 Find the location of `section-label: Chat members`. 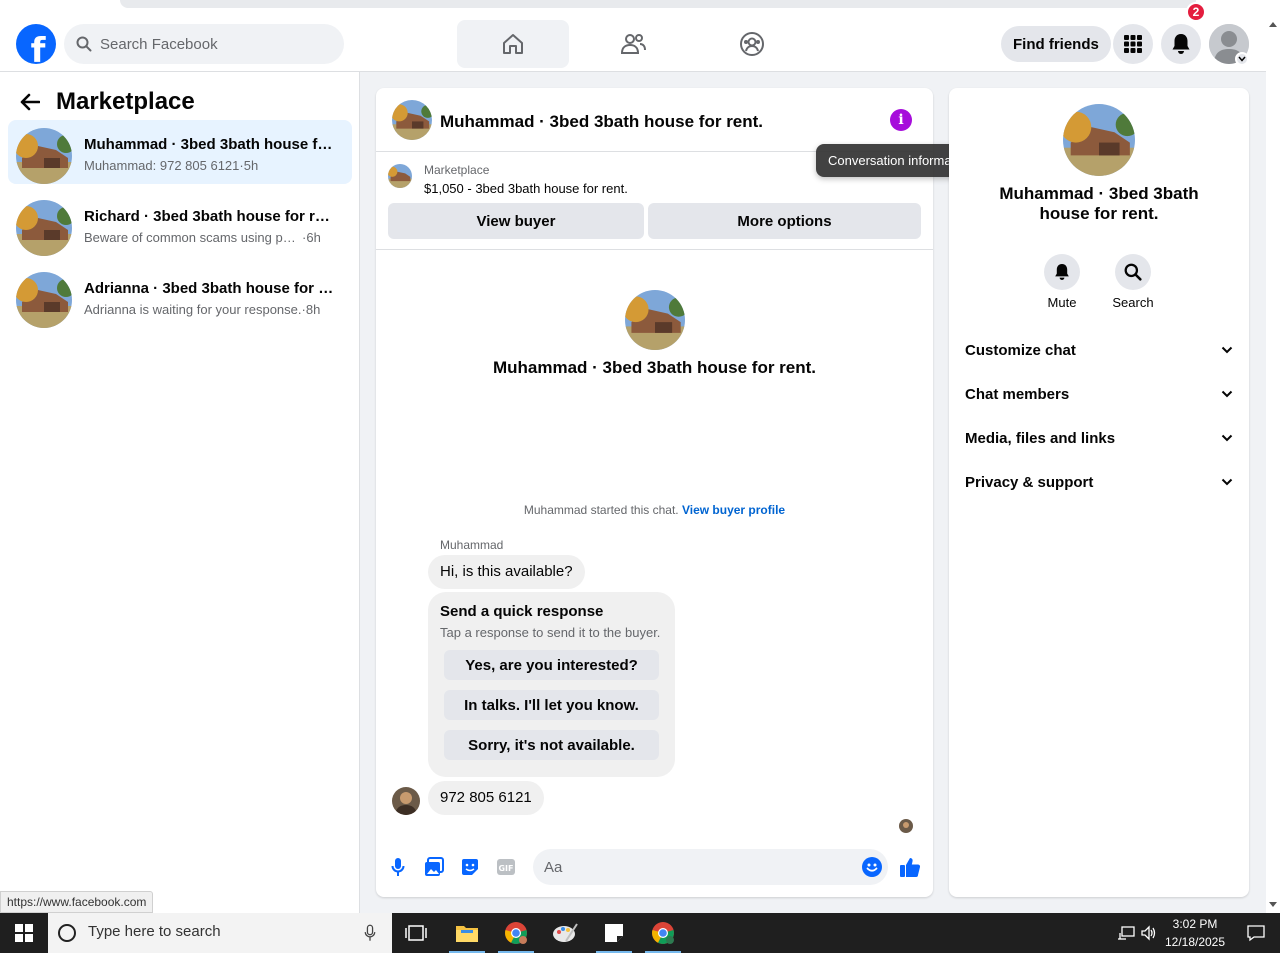

section-label: Chat members is located at coordinates (1017, 394).